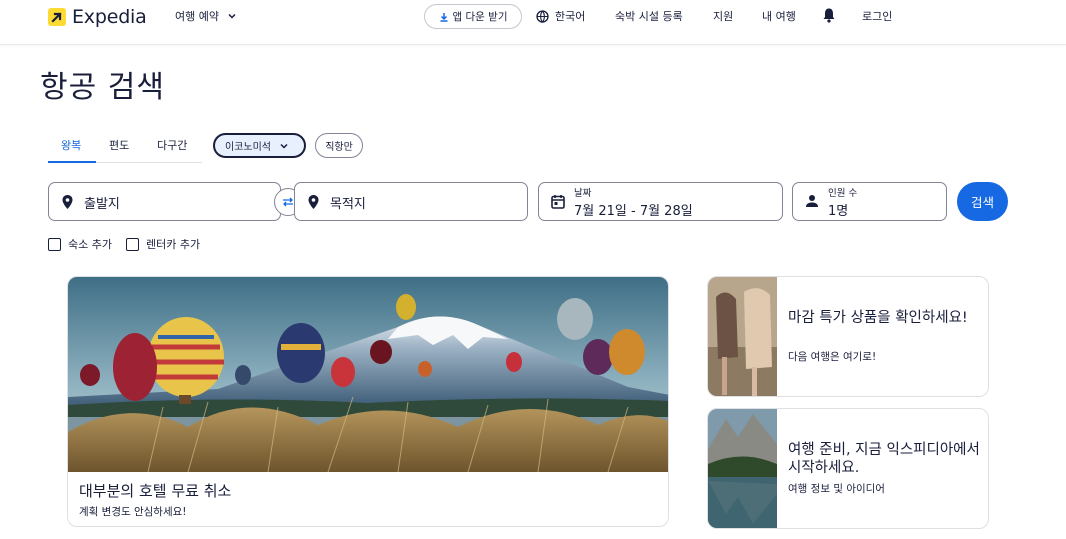 The image size is (1066, 539). I want to click on trip-planning-menu: 여행 예약, so click(206, 16).